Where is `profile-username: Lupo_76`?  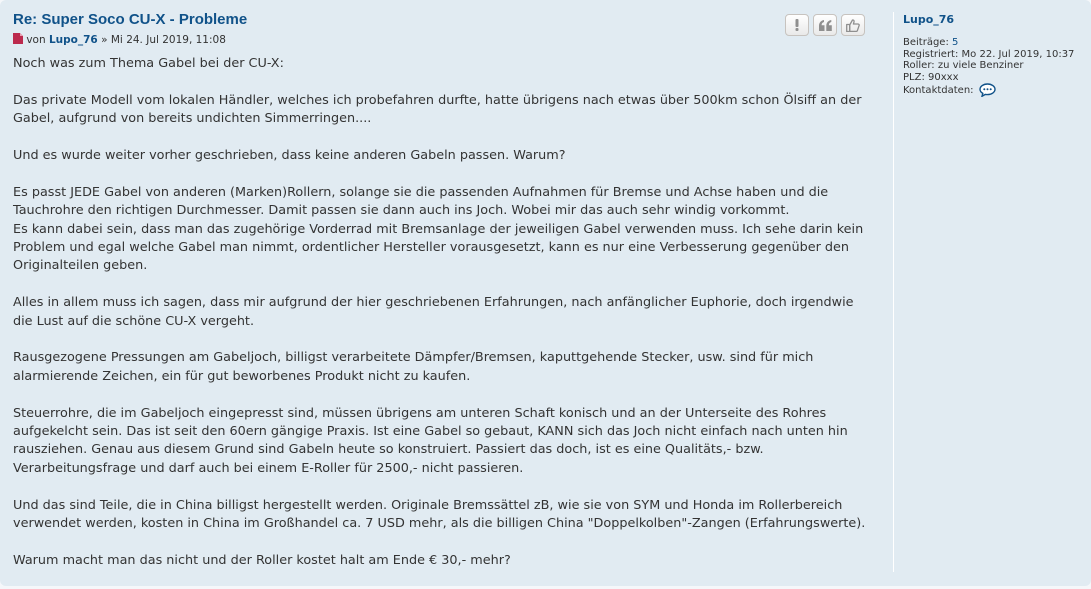
profile-username: Lupo_76 is located at coordinates (996, 20).